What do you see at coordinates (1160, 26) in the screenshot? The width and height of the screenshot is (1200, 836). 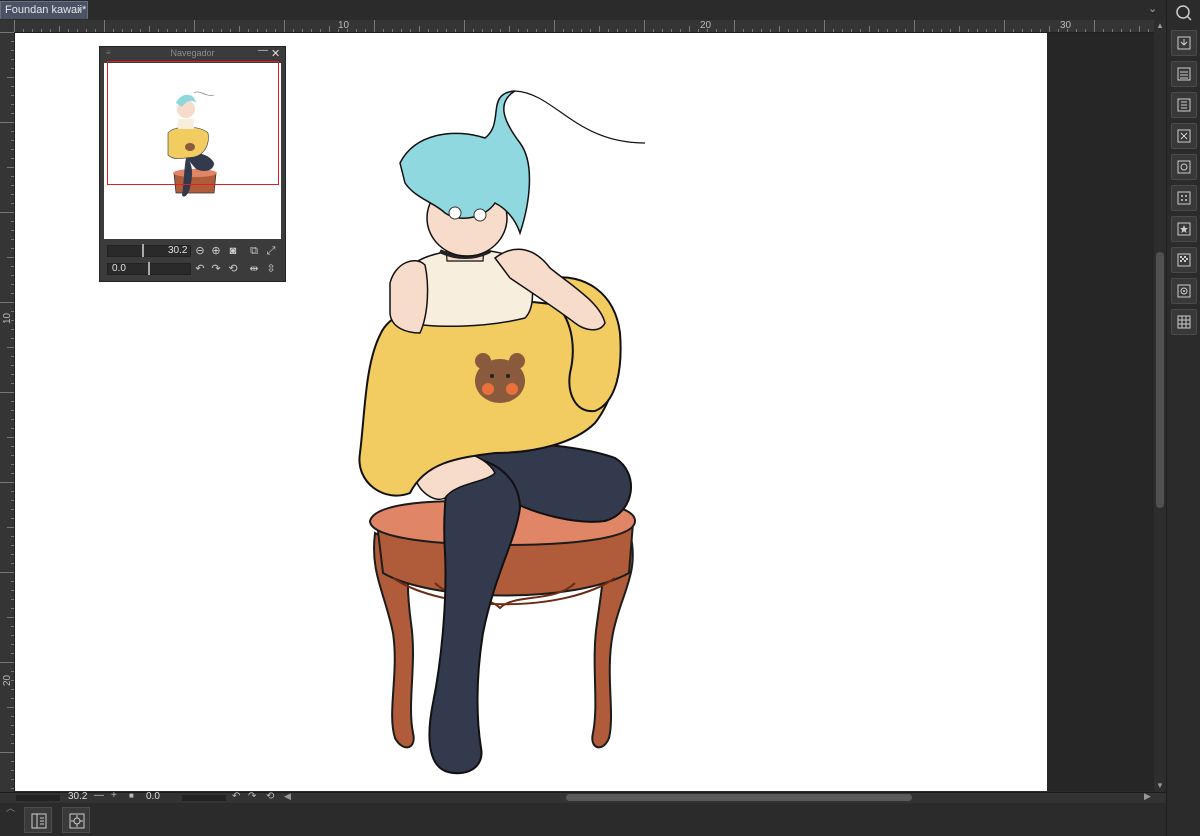 I see `scroll-up-icon: ▲` at bounding box center [1160, 26].